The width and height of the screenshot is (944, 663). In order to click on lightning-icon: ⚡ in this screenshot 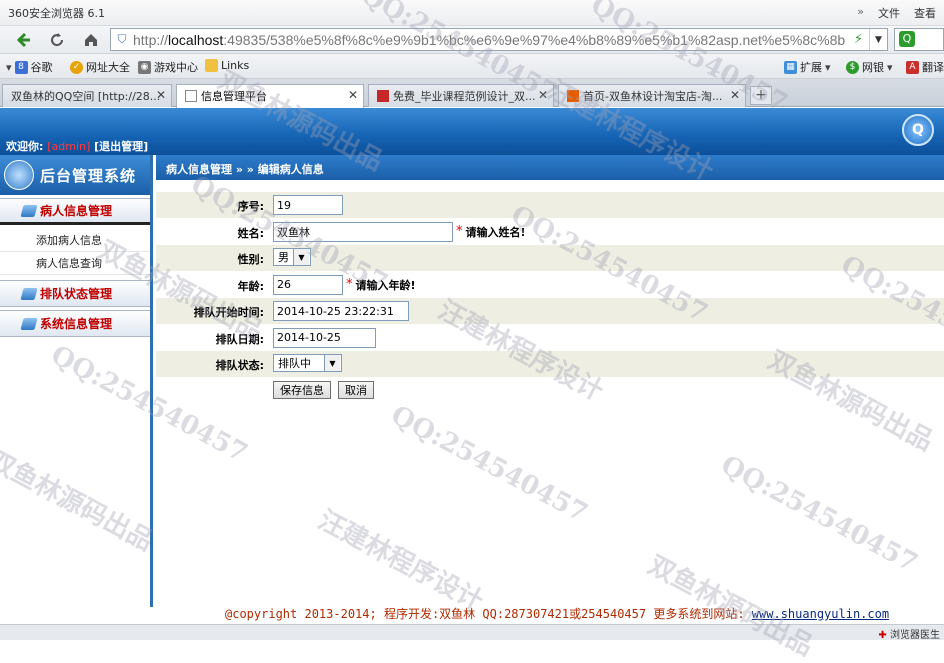, I will do `click(858, 39)`.